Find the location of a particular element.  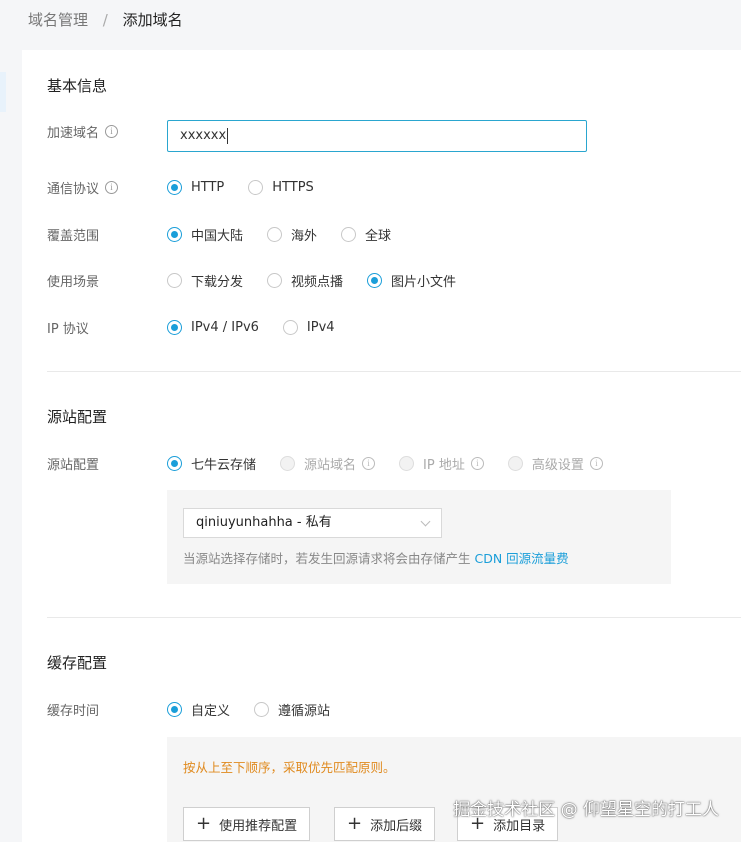

radio-ipv4: IPv4 is located at coordinates (308, 327).